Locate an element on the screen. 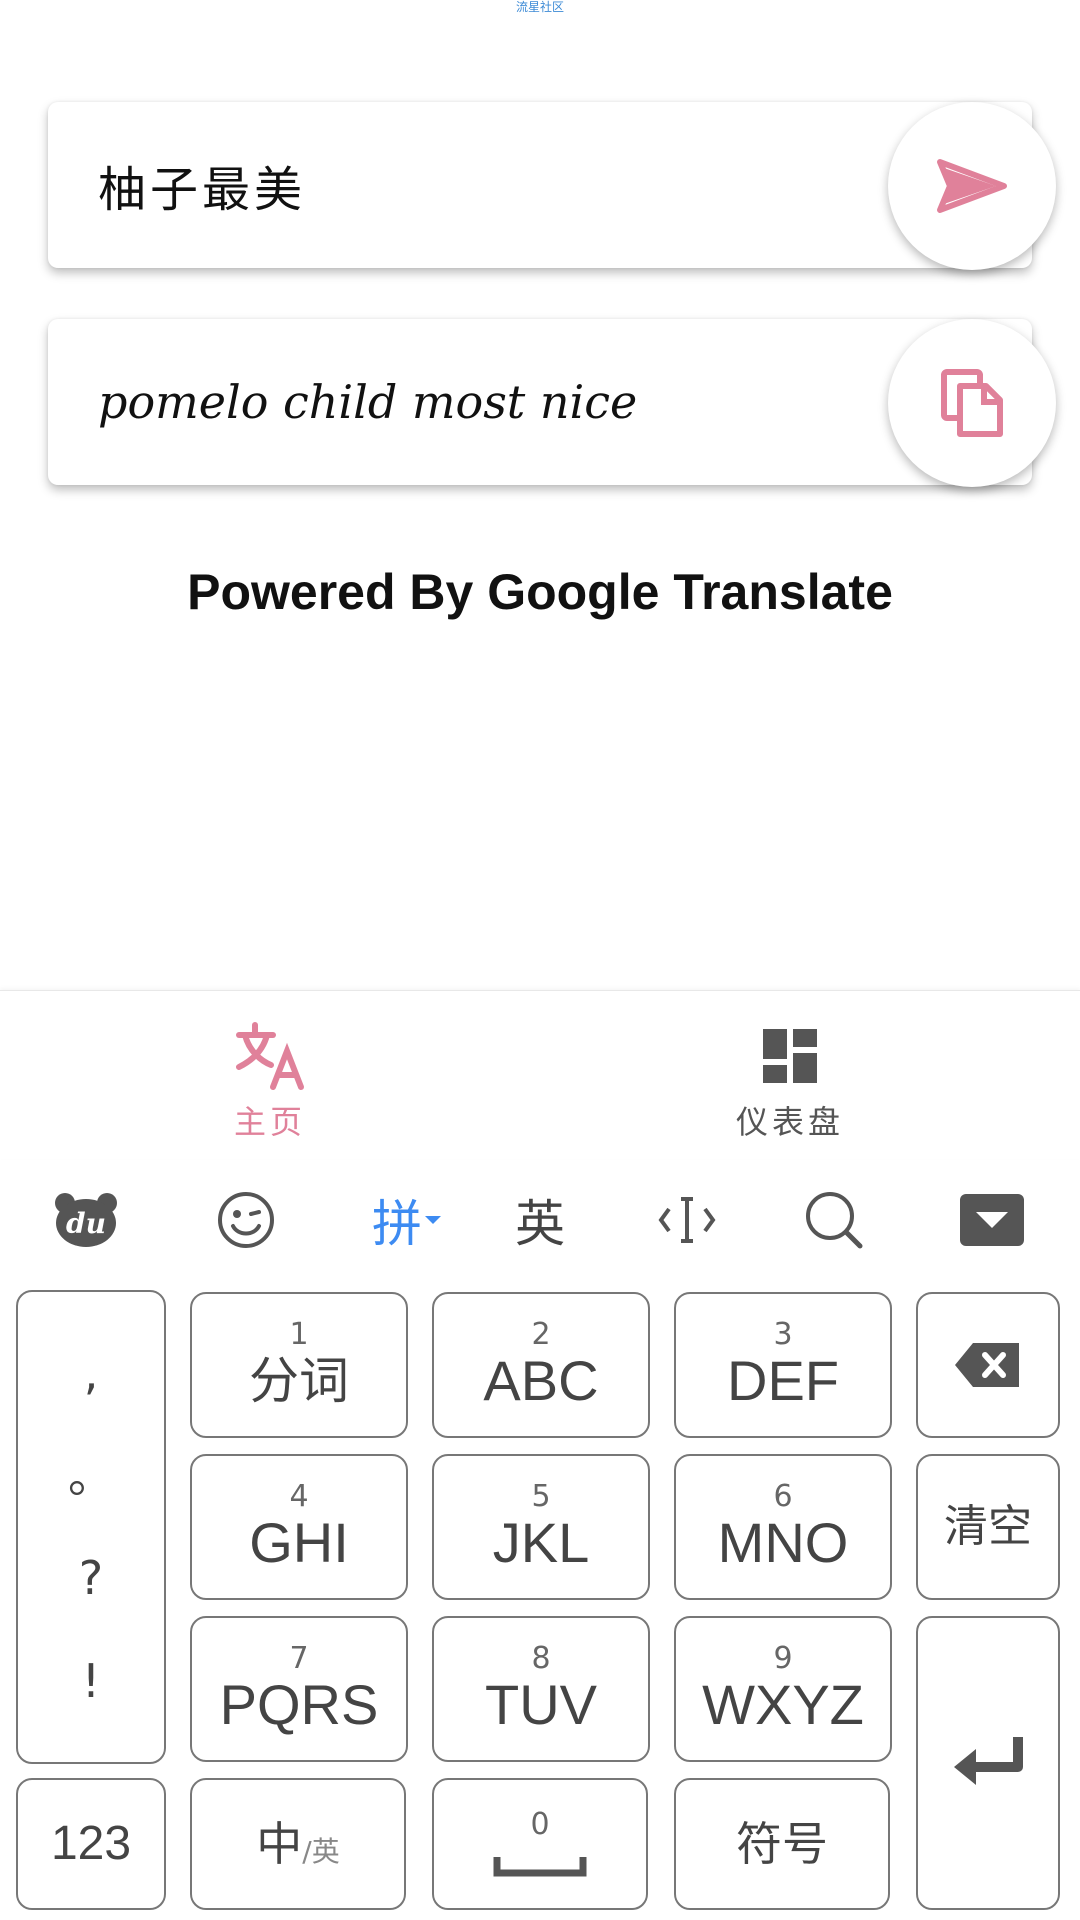  status-hint: 流星社区 is located at coordinates (539, 7).